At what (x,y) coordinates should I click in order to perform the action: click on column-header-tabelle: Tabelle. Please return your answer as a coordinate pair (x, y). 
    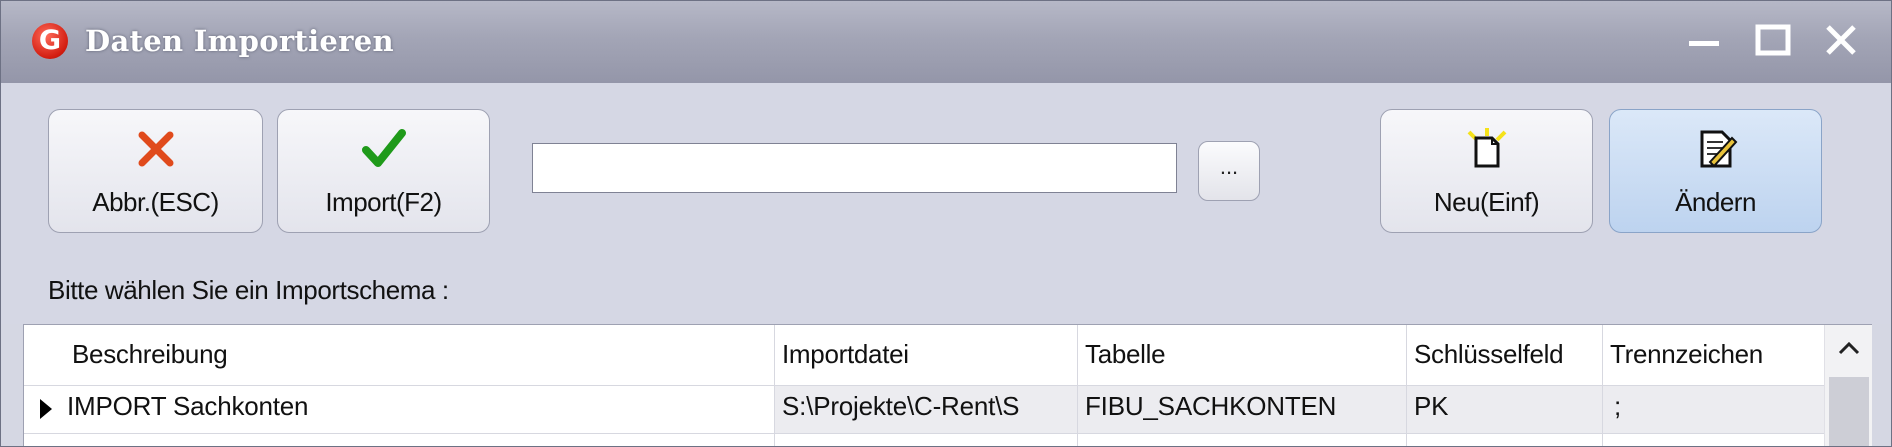
    Looking at the image, I should click on (1242, 354).